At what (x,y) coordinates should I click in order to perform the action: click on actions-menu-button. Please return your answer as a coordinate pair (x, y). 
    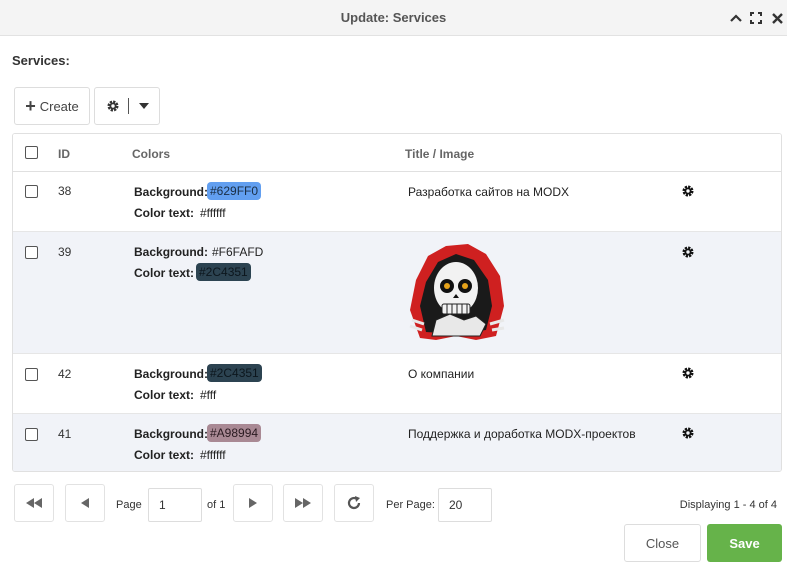
    Looking at the image, I should click on (127, 106).